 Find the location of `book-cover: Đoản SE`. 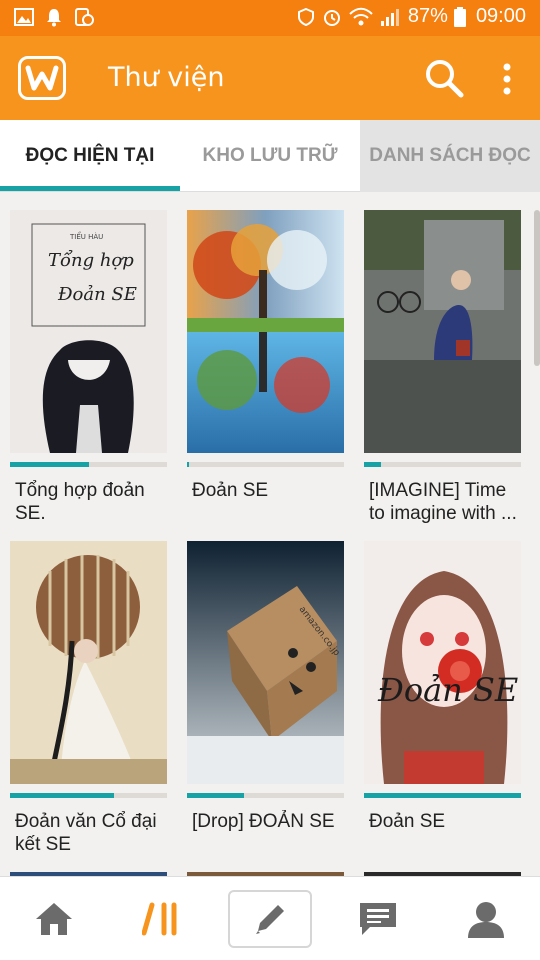

book-cover: Đoản SE is located at coordinates (442, 662).